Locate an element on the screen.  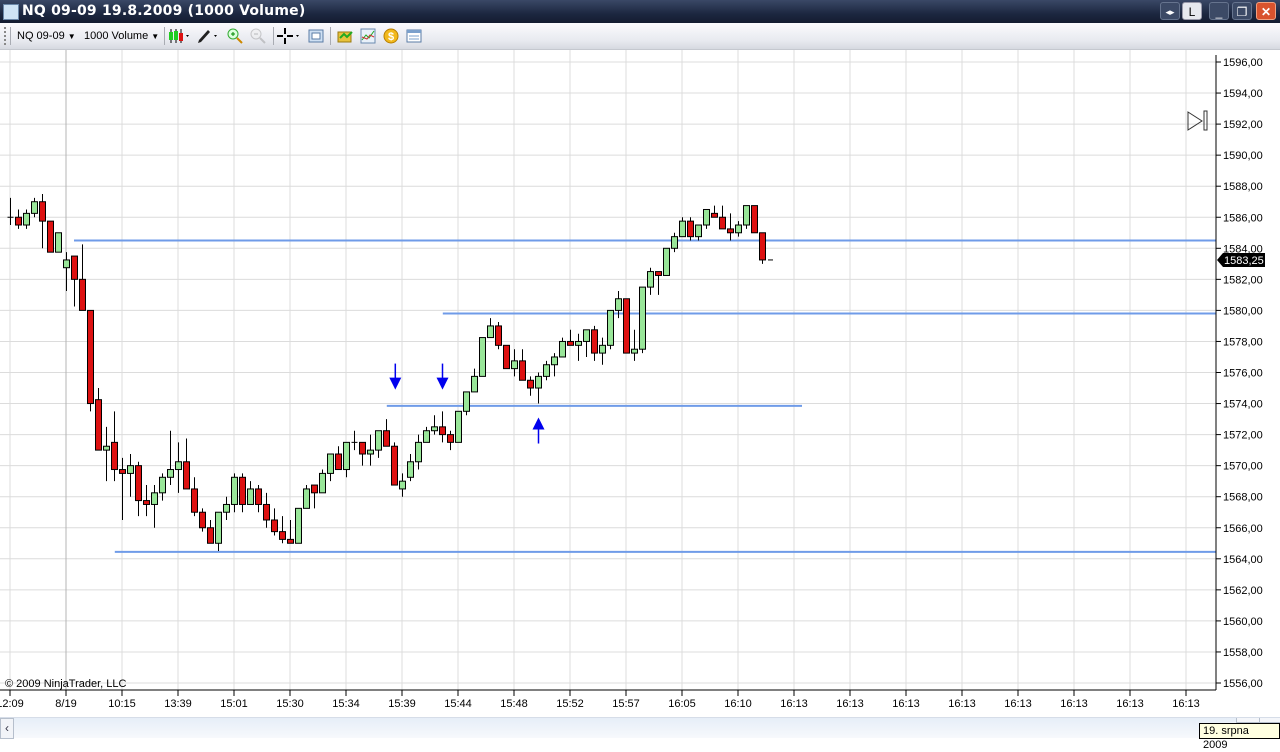
period-label: 1000 Volume is located at coordinates (116, 36).